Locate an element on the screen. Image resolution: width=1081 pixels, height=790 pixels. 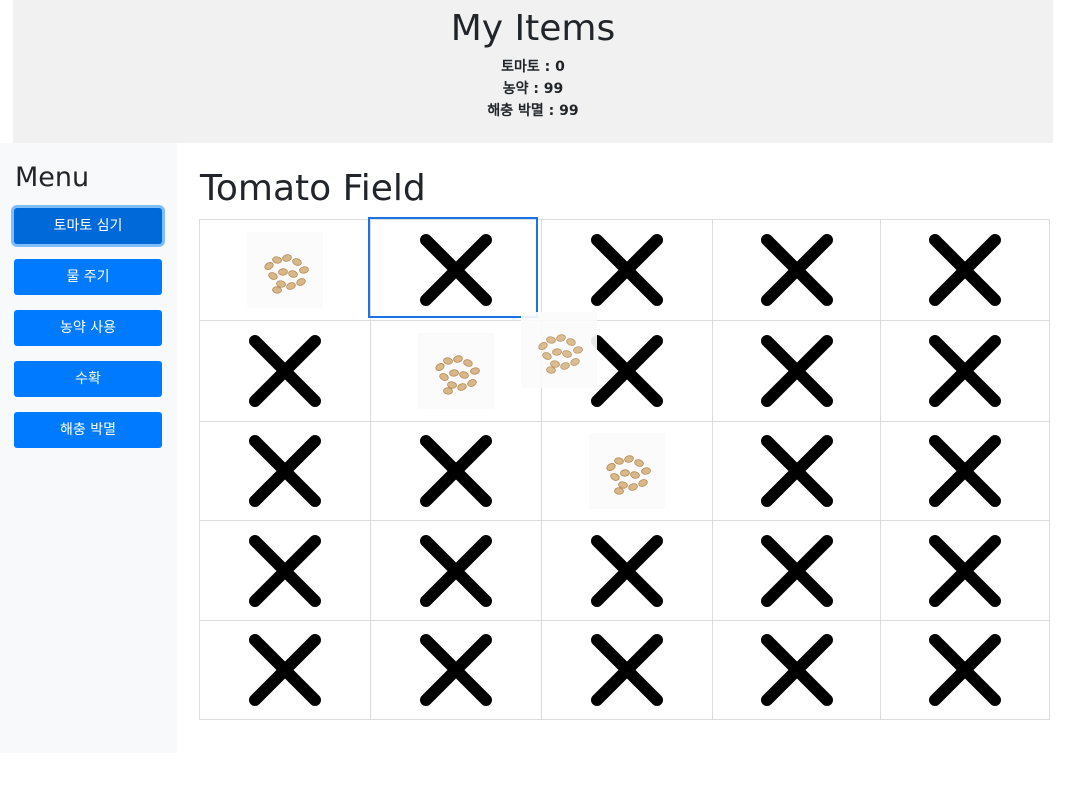
harvest-button: 수확 is located at coordinates (88, 379).